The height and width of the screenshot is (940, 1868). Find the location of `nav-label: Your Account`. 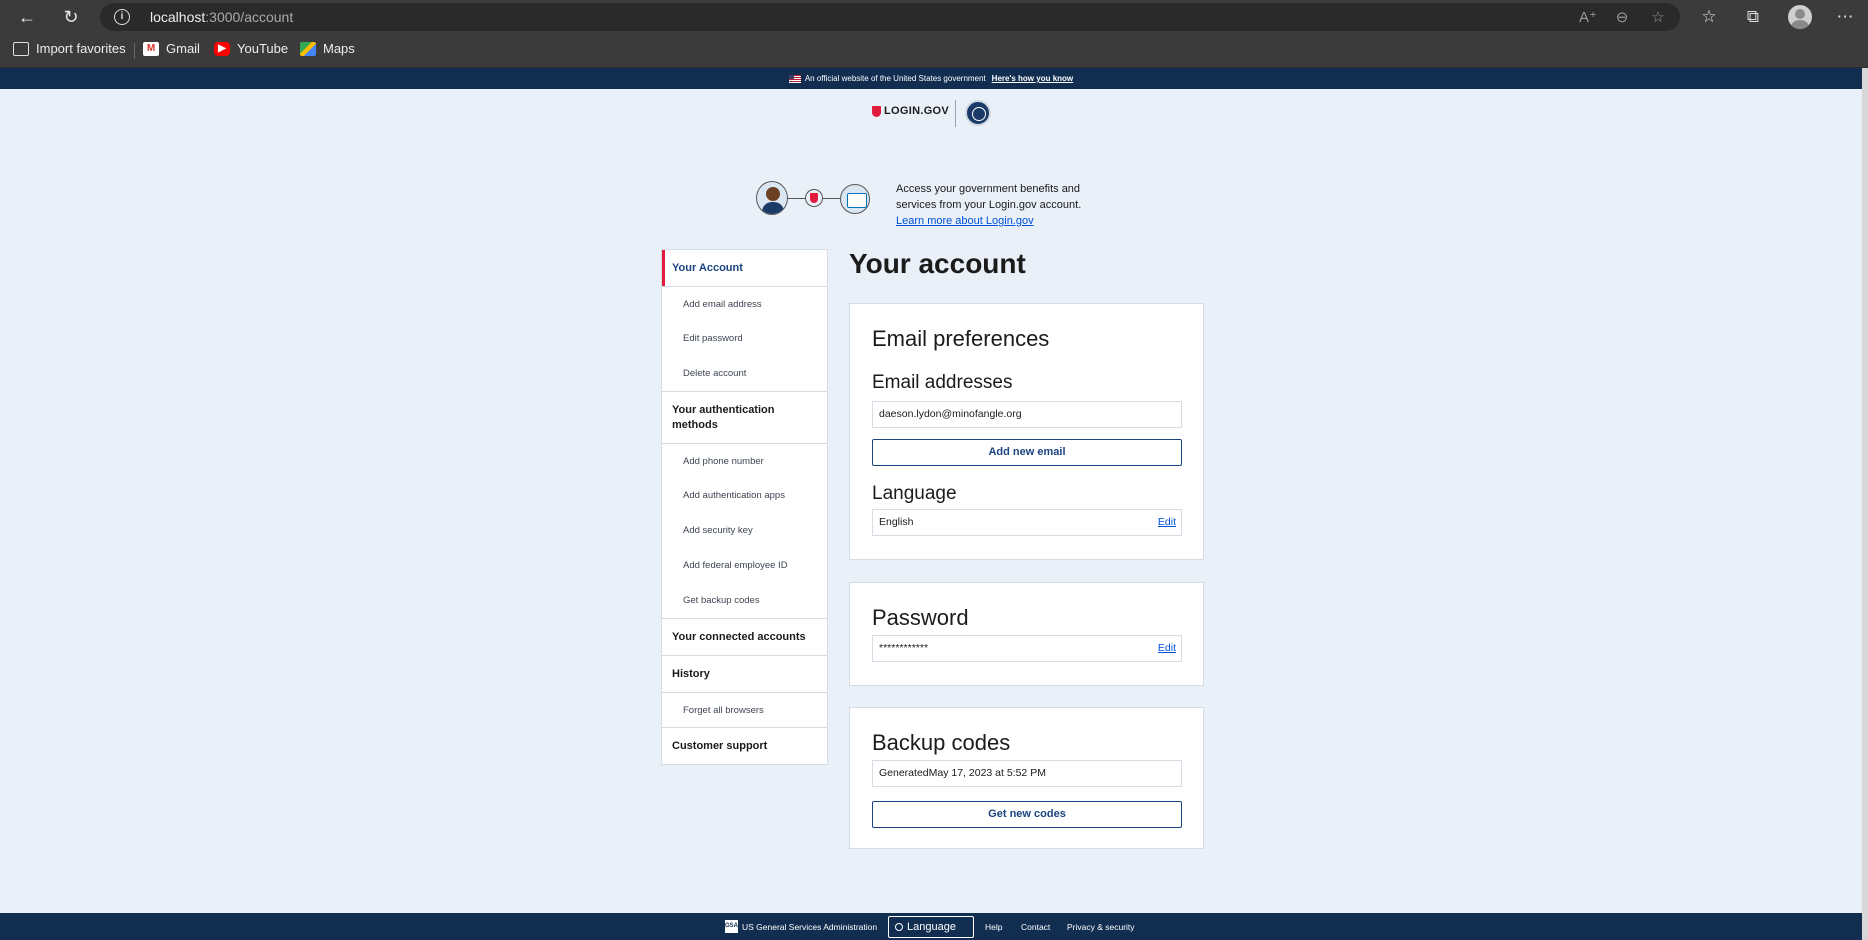

nav-label: Your Account is located at coordinates (707, 267).